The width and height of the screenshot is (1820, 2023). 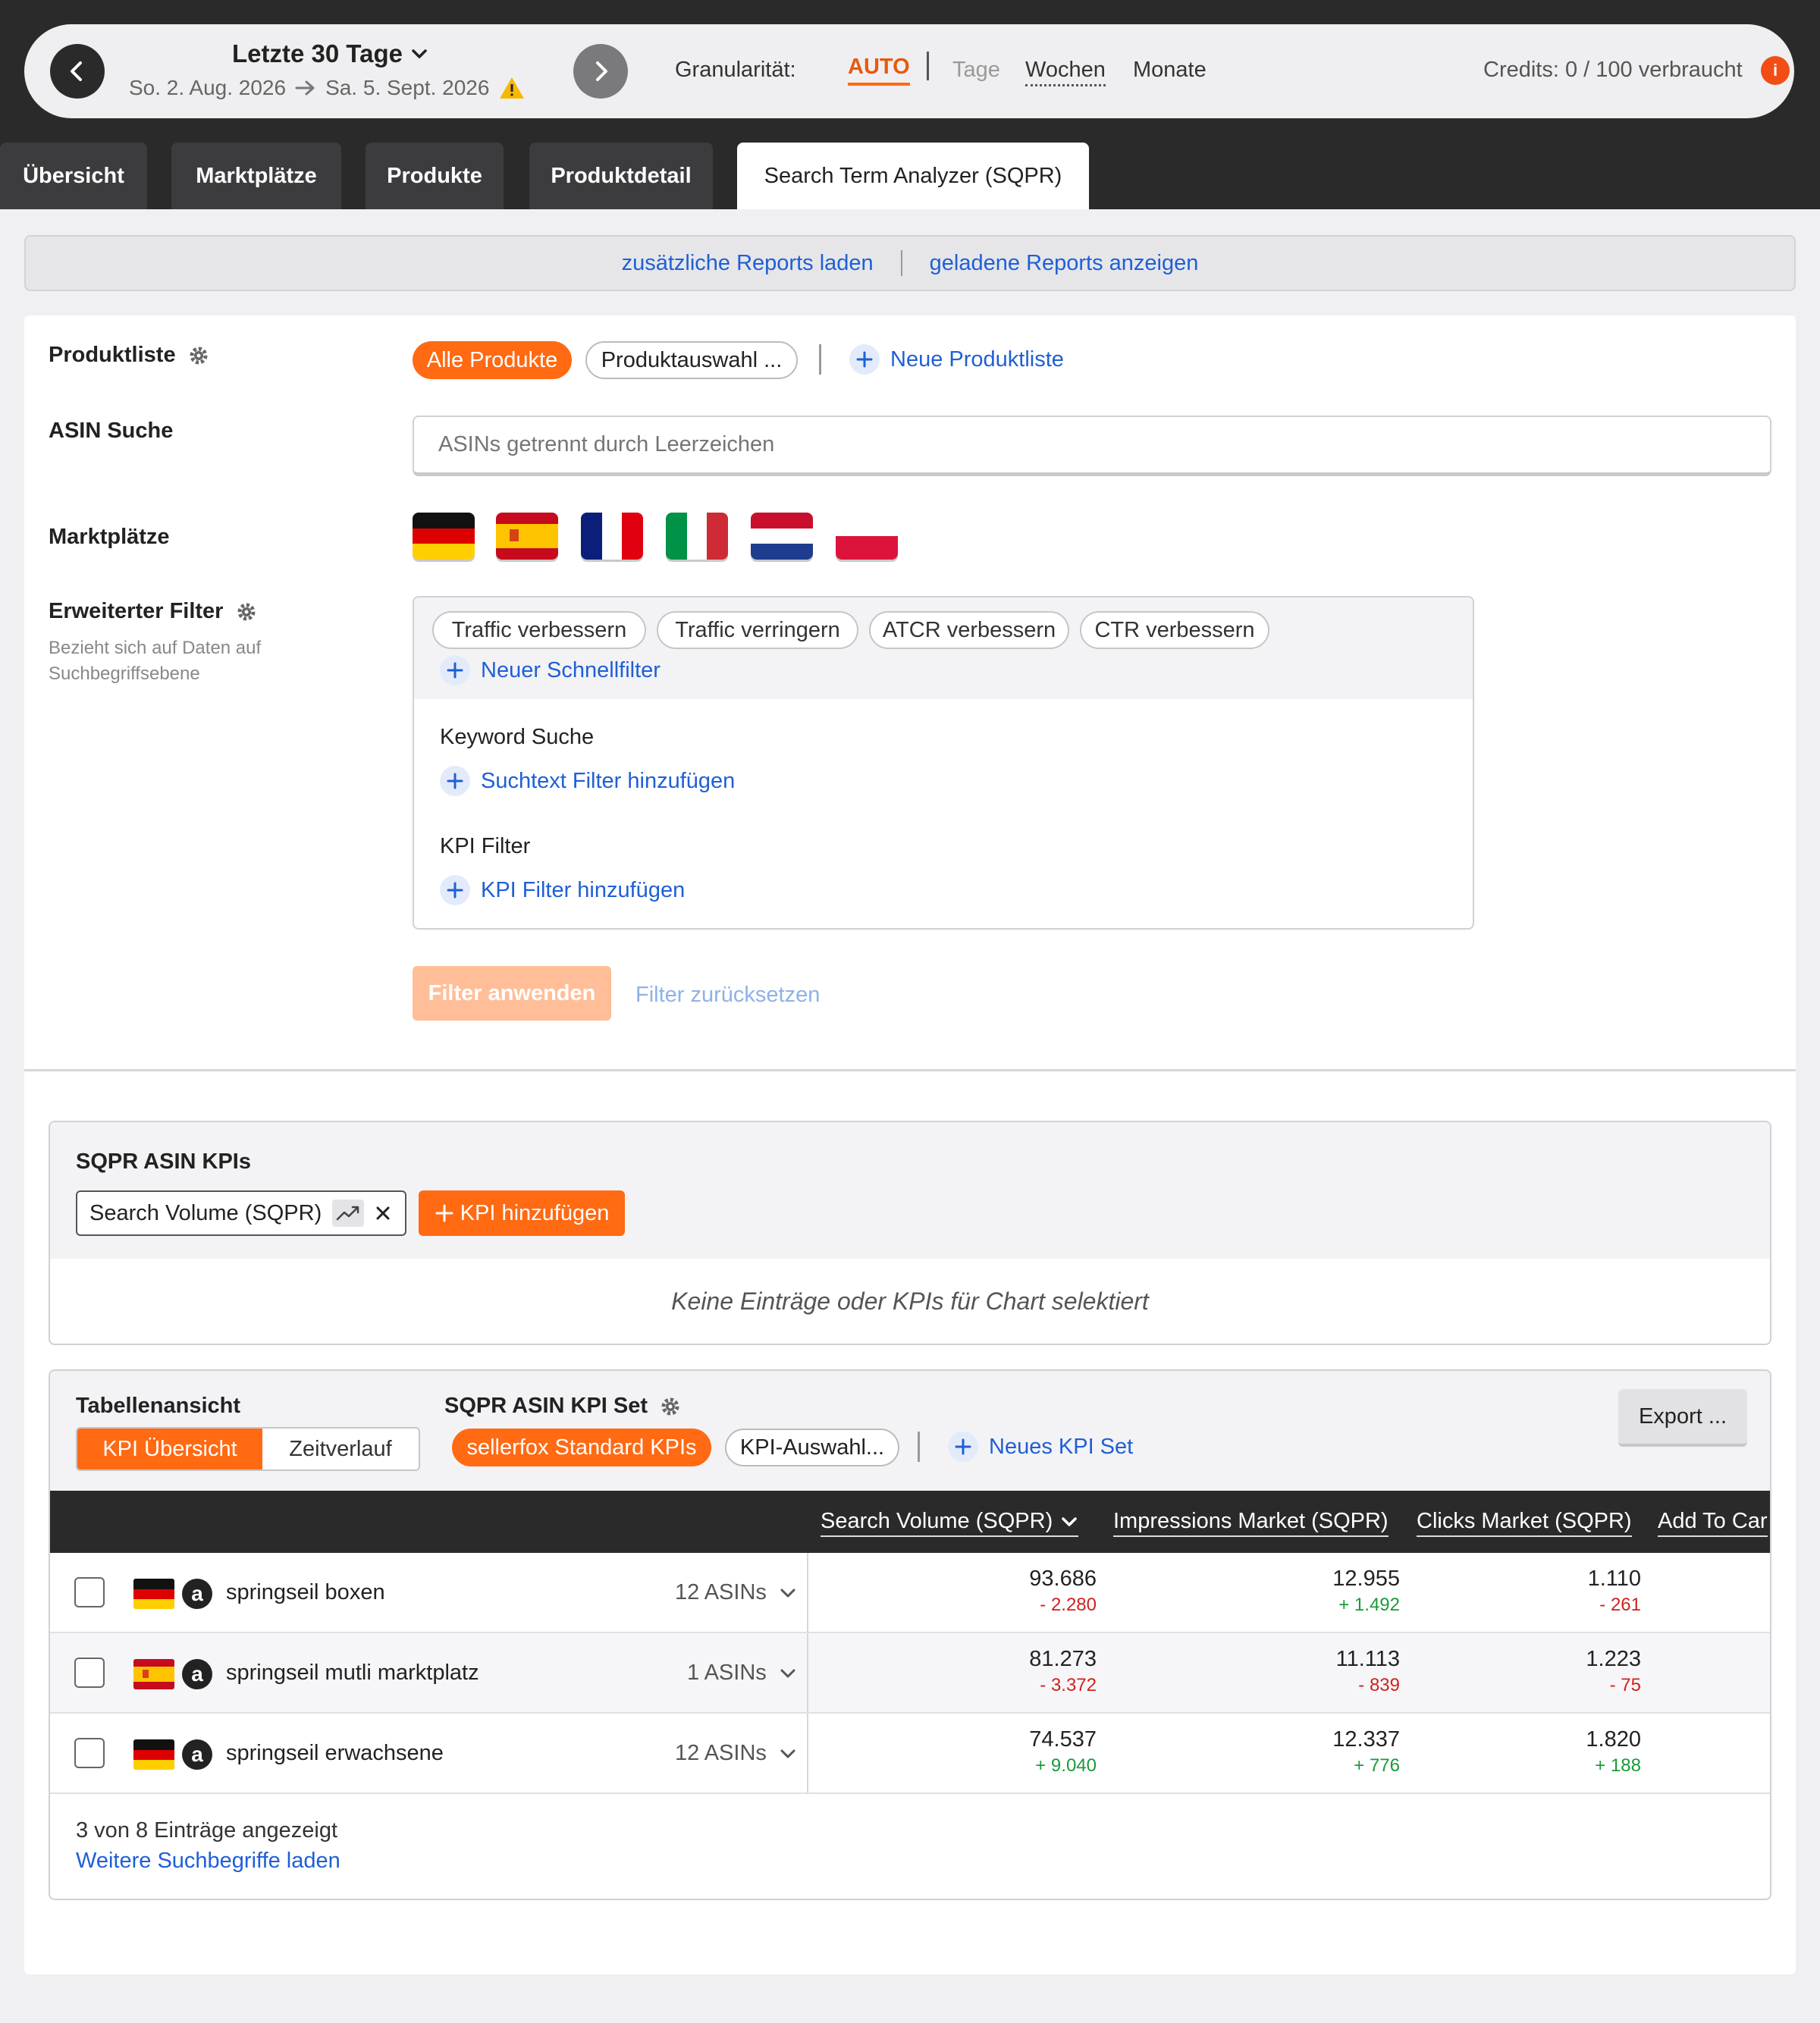 What do you see at coordinates (73, 176) in the screenshot?
I see `tab-uebersicht: Übersicht` at bounding box center [73, 176].